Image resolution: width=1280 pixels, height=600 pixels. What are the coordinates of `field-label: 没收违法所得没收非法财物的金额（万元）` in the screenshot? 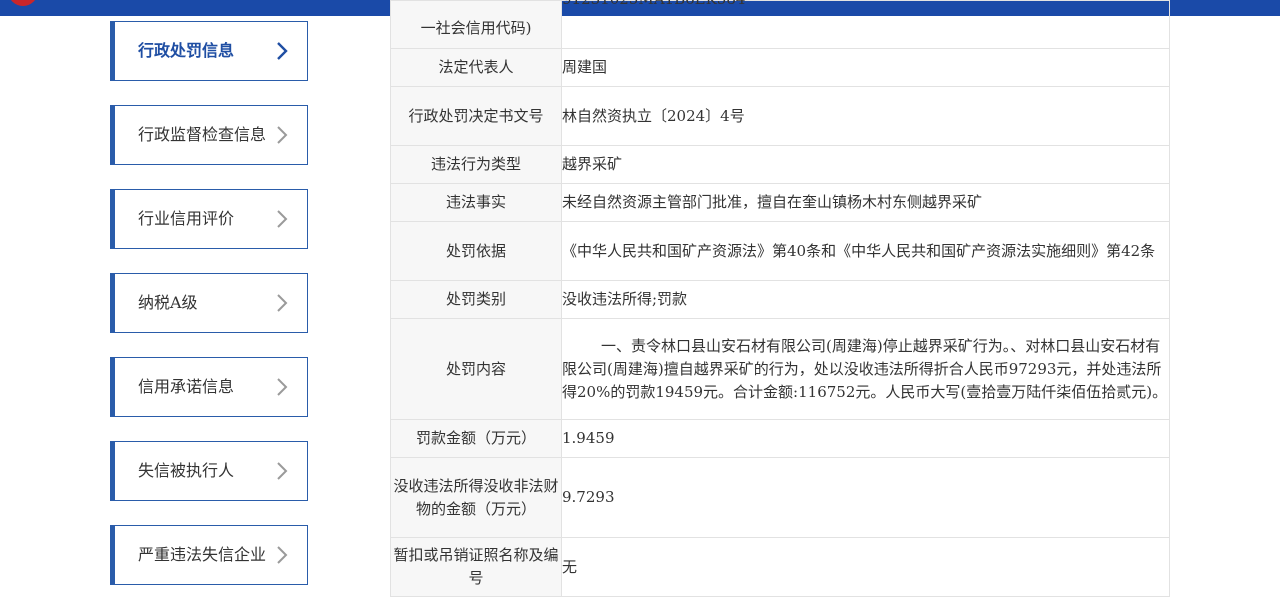 It's located at (476, 497).